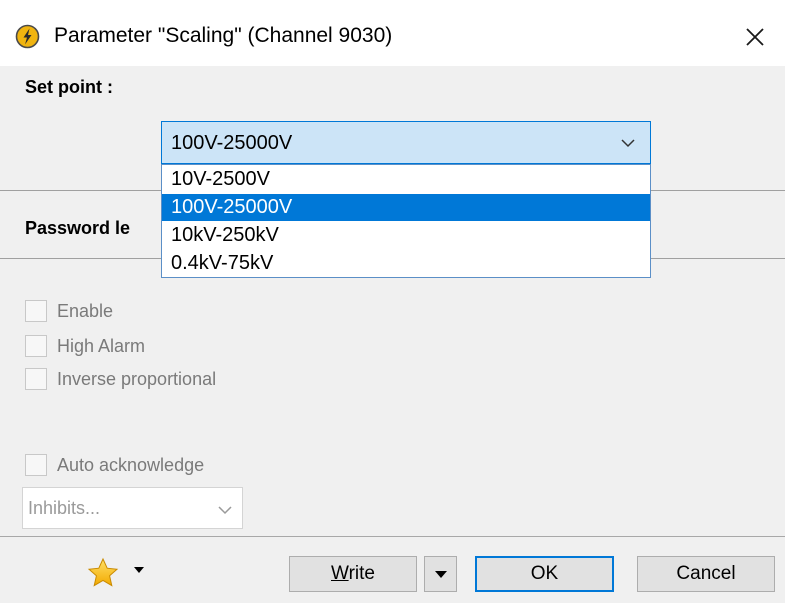 Image resolution: width=785 pixels, height=603 pixels. What do you see at coordinates (85, 311) in the screenshot?
I see `enable-label: Enable` at bounding box center [85, 311].